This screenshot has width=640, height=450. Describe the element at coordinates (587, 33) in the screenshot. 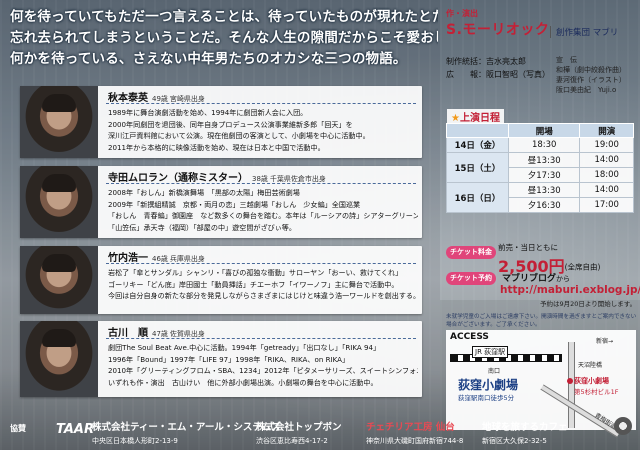

I see `troupe-name: 創作集団 マブリ` at that location.